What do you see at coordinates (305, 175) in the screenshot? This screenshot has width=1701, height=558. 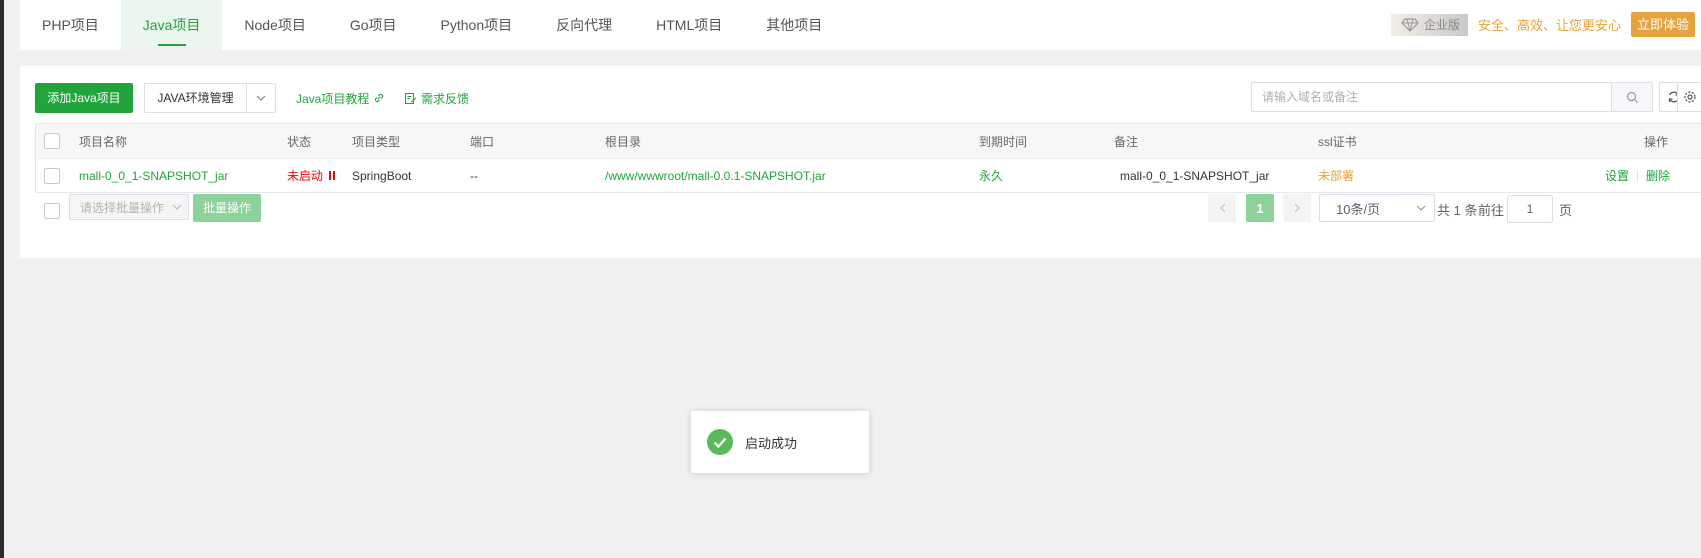 I see `status-label: 未启动` at bounding box center [305, 175].